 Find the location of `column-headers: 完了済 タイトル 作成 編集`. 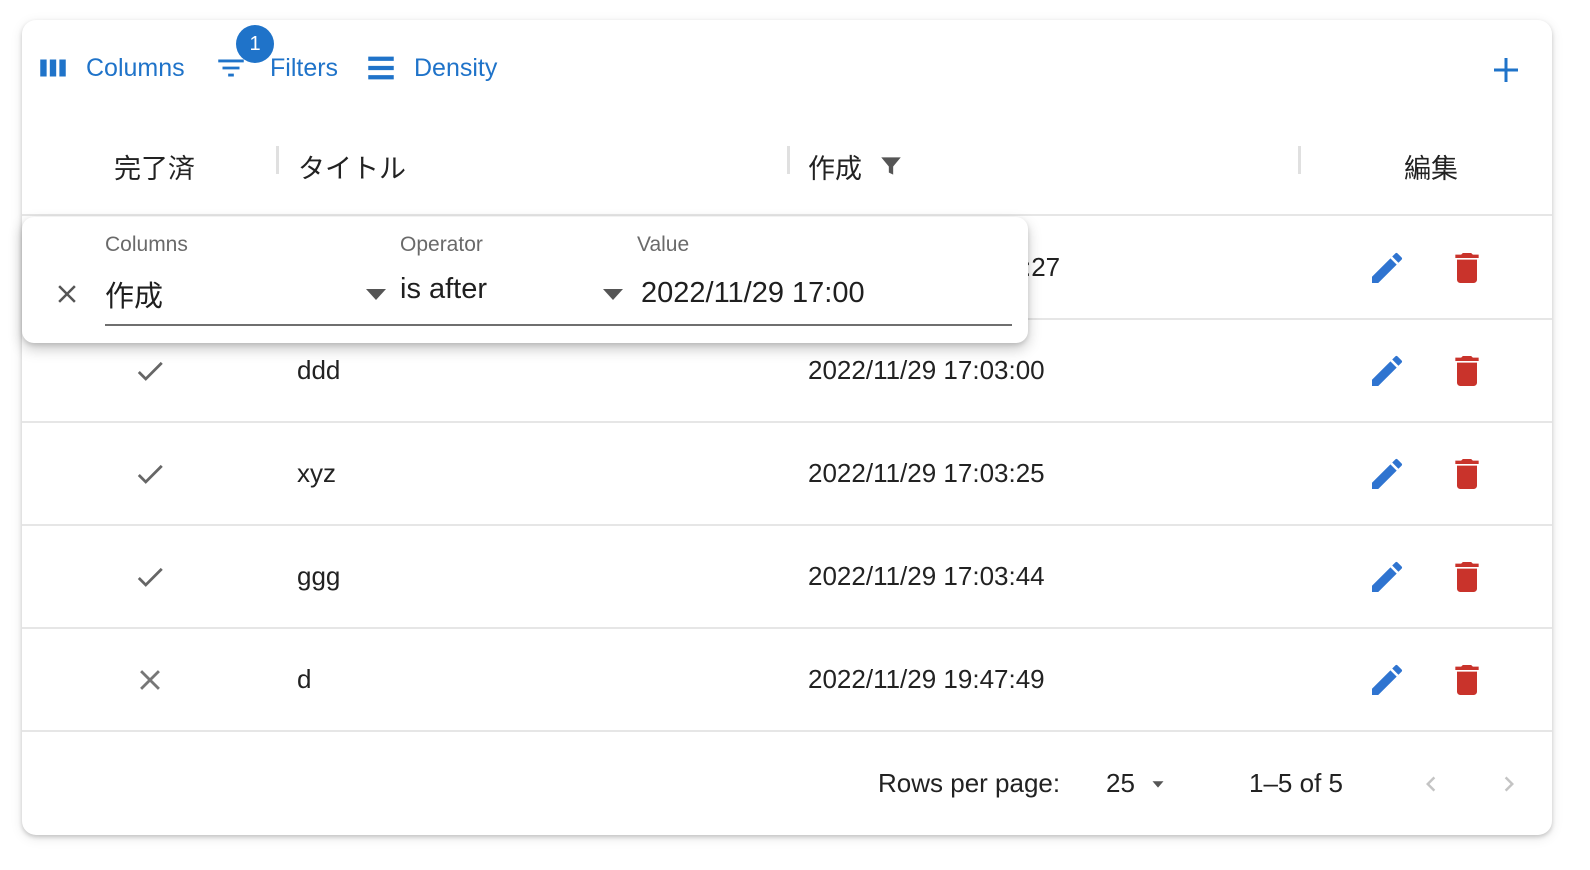

column-headers: 完了済 タイトル 作成 編集 is located at coordinates (787, 166).